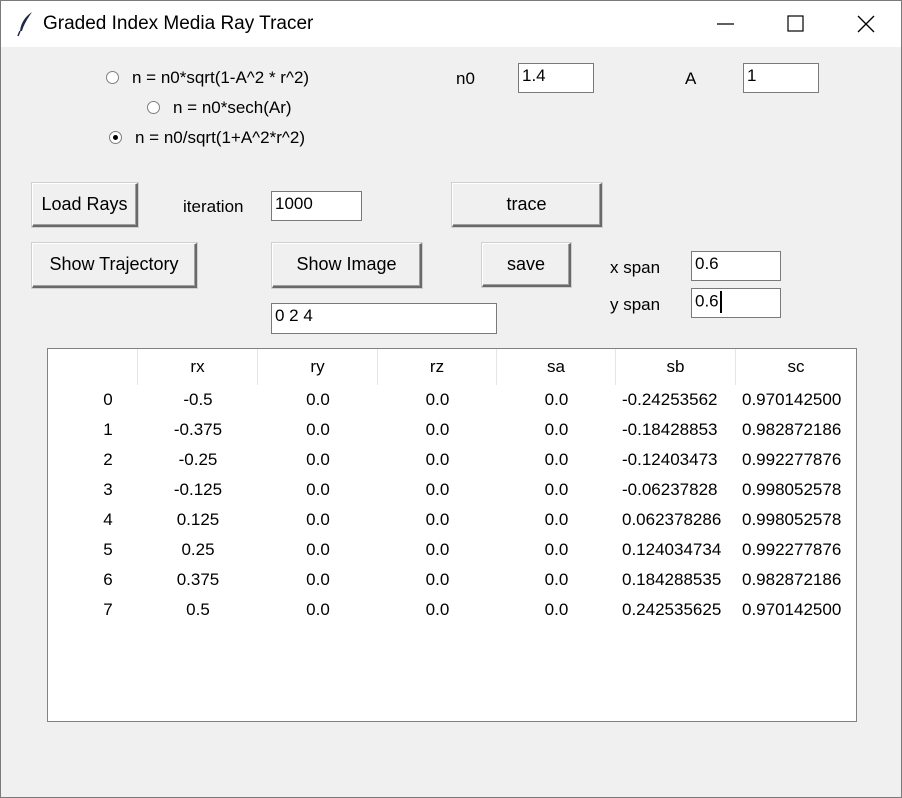 The height and width of the screenshot is (798, 902). What do you see at coordinates (198, 549) in the screenshot?
I see `cell-rx: 0.25` at bounding box center [198, 549].